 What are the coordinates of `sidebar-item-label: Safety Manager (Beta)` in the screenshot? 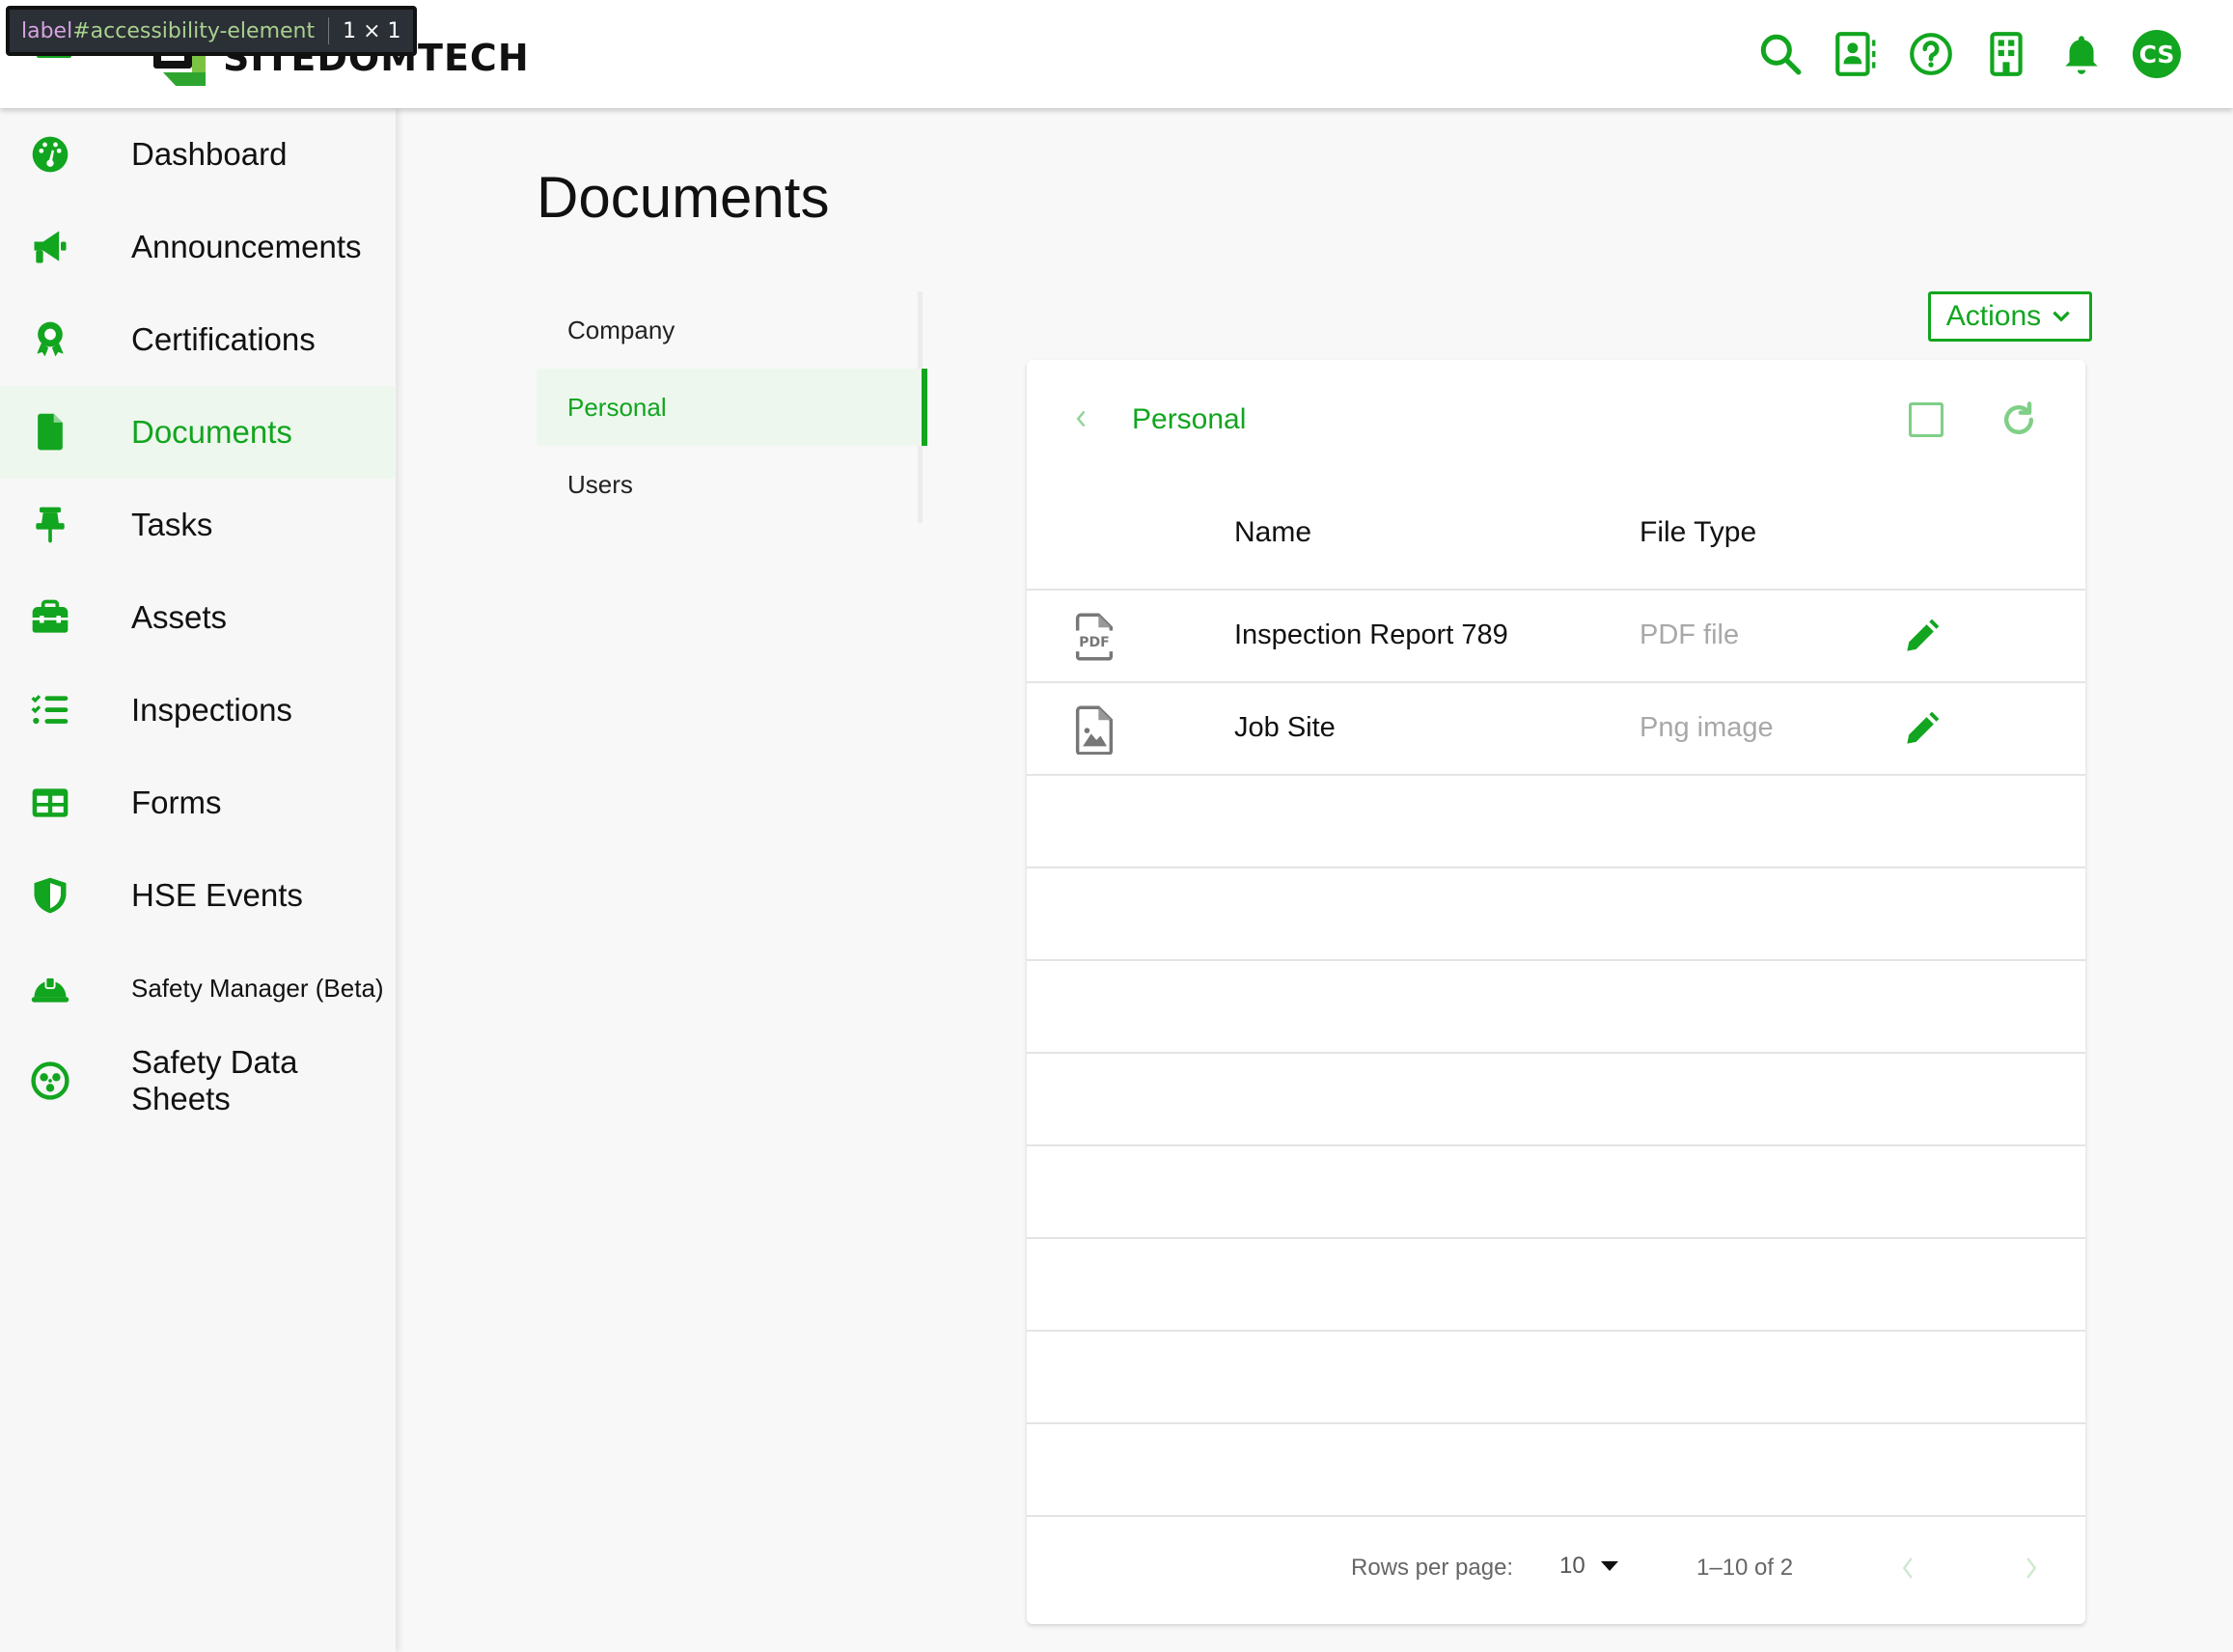 It's located at (257, 988).